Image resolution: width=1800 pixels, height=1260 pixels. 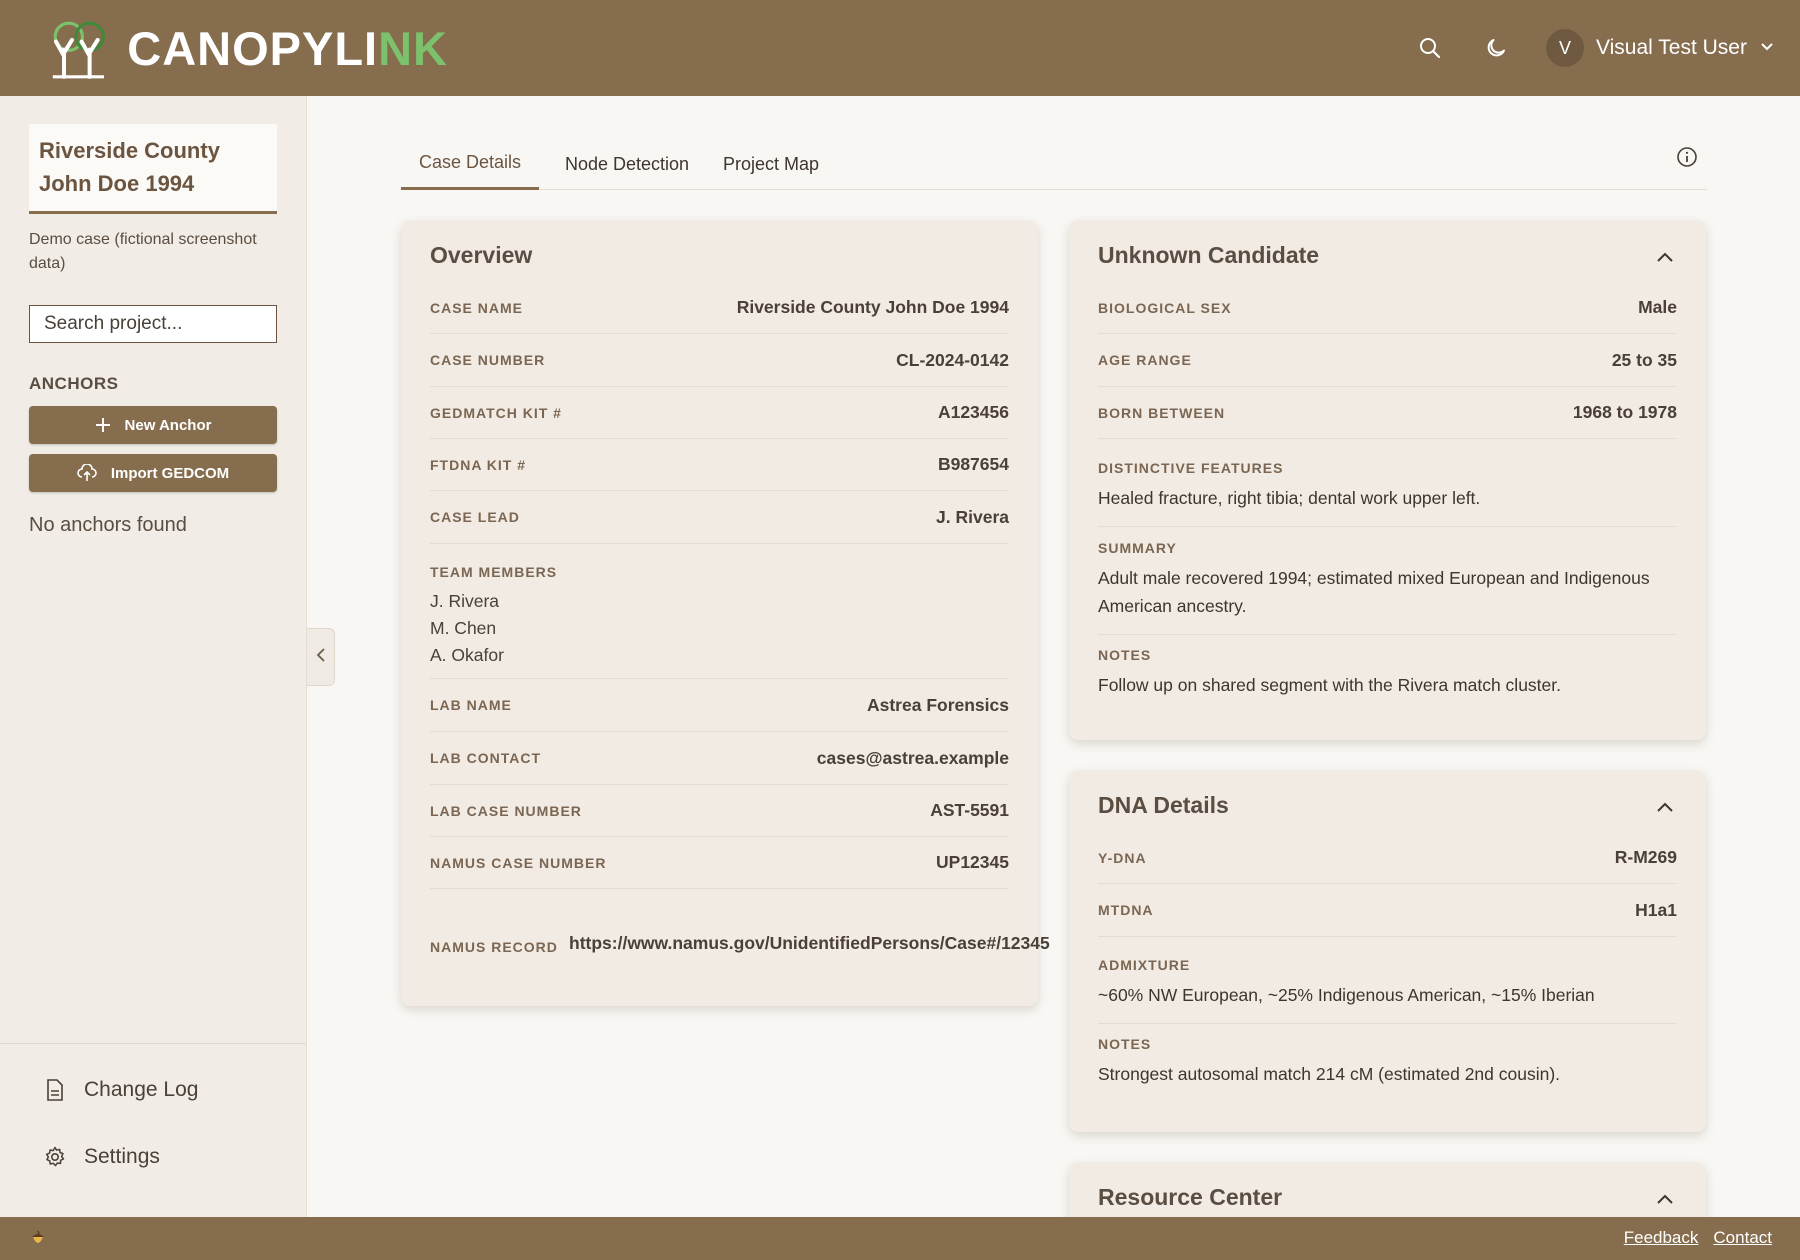 What do you see at coordinates (1624, 412) in the screenshot?
I see `born-between-value: 1968 to 1978` at bounding box center [1624, 412].